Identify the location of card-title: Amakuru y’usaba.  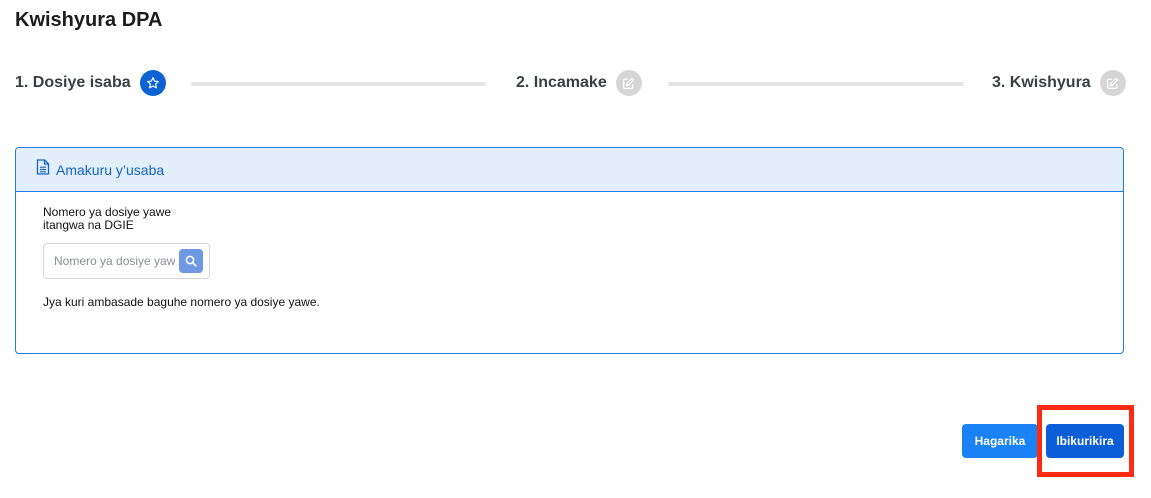
(110, 169).